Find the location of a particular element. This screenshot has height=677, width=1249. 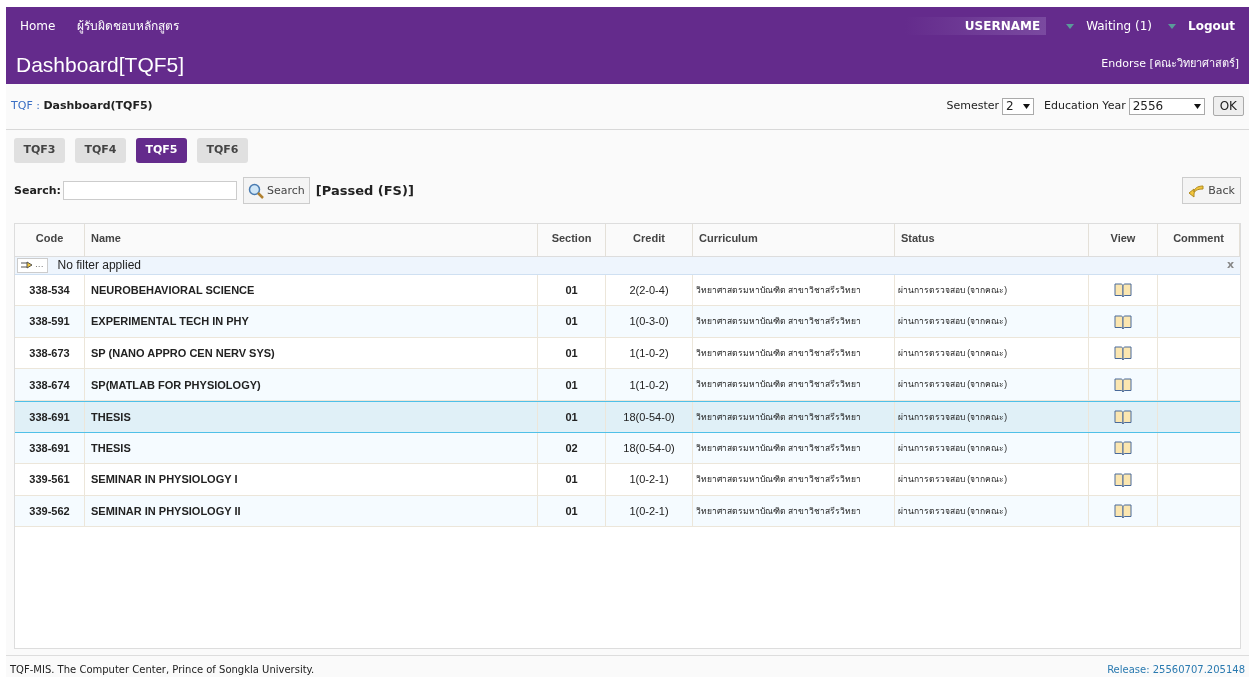

table-cell: 1(0-3-0) is located at coordinates (649, 321).